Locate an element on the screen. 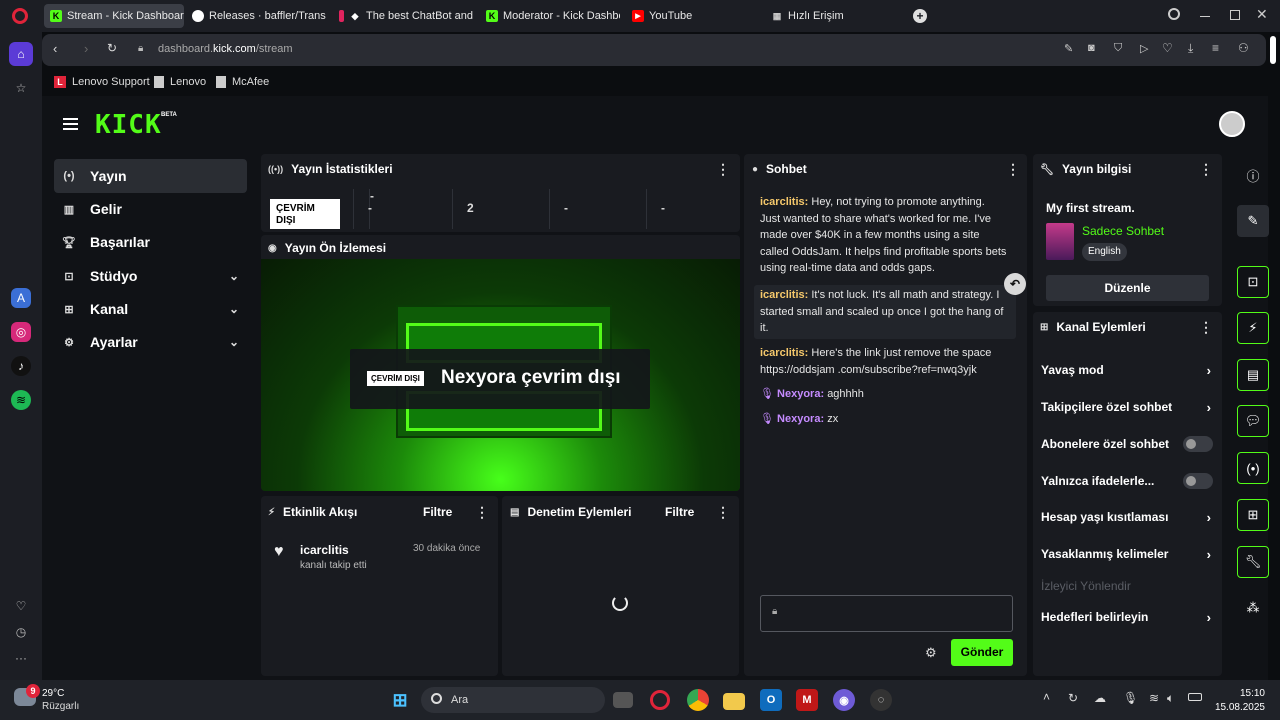 The image size is (1280, 720). lightning-panel-icon: ⚡︎ is located at coordinates (1253, 328).